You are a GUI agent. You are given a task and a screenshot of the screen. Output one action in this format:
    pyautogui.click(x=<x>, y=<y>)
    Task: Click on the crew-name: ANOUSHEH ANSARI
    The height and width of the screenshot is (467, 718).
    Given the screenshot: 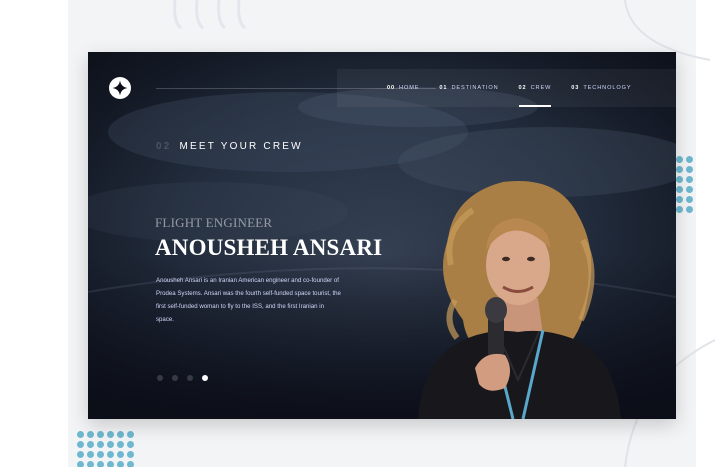 What is the action you would take?
    pyautogui.click(x=269, y=247)
    